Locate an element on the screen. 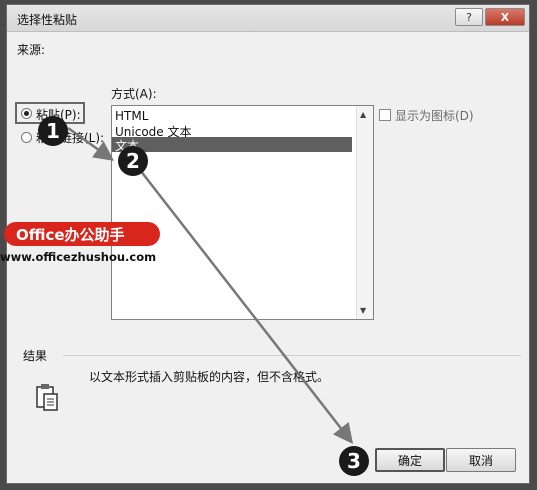 This screenshot has width=537, height=490. arrow-step1-to-step2 is located at coordinates (91, 143).